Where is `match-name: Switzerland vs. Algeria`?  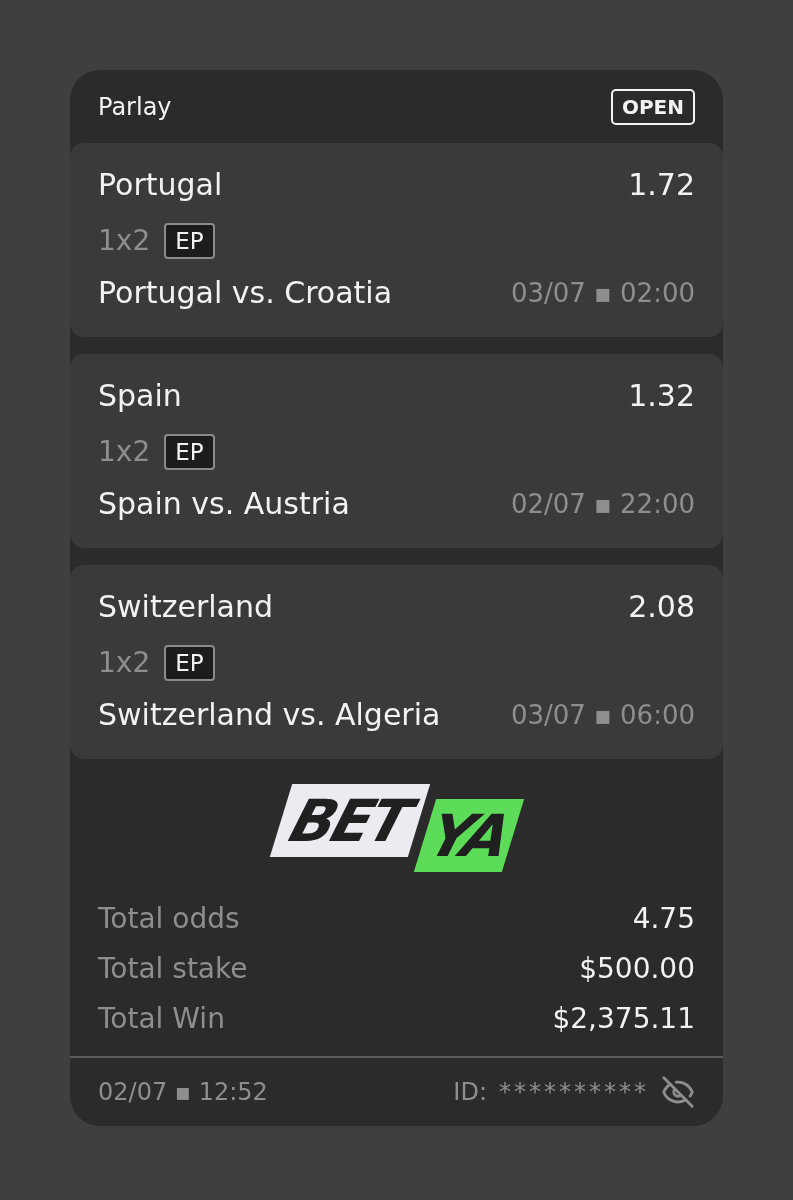
match-name: Switzerland vs. Algeria is located at coordinates (269, 715).